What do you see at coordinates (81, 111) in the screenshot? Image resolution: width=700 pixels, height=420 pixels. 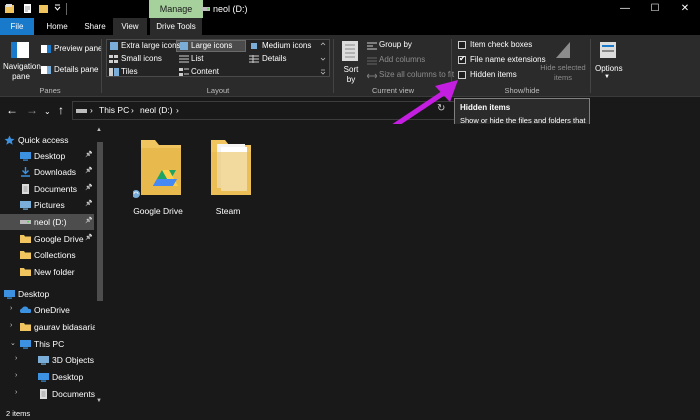 I see `drive-address-icon` at bounding box center [81, 111].